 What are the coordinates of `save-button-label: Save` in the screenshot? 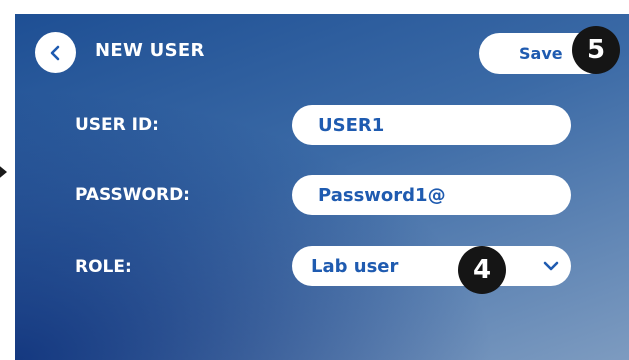 It's located at (541, 53).